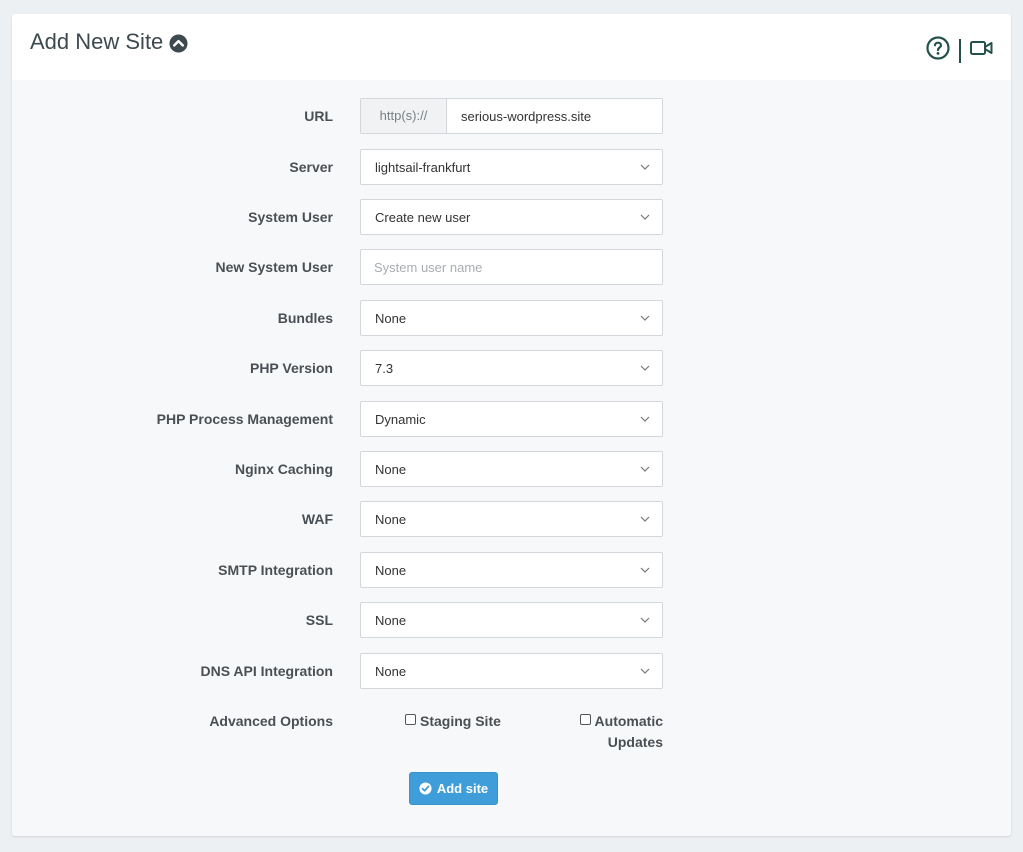  I want to click on system-user-value: Create new user, so click(423, 217).